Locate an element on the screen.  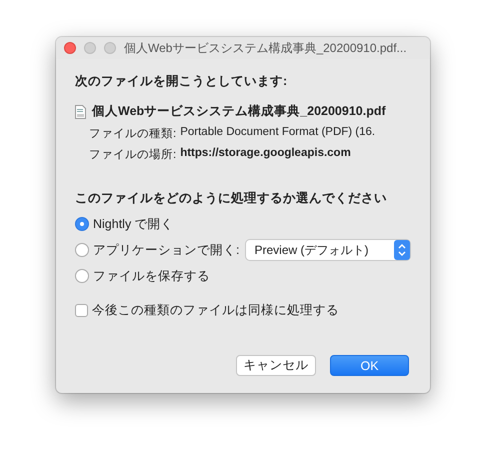
minimize-icon is located at coordinates (90, 48).